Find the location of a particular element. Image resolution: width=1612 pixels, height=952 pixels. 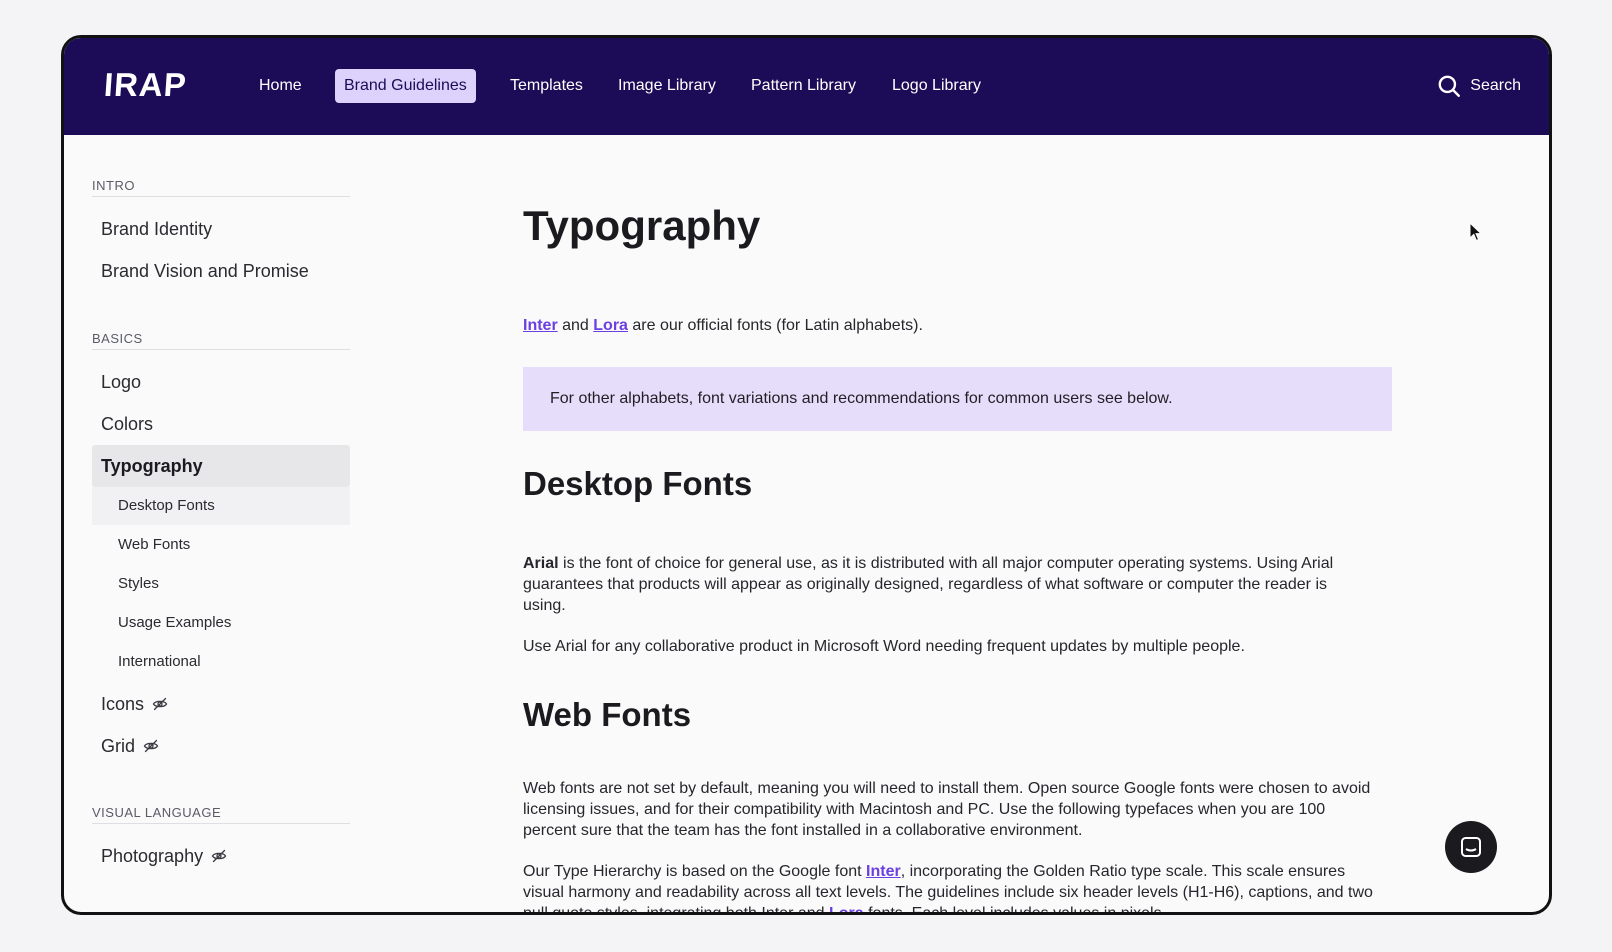

sidebar-subitem-international: International is located at coordinates (221, 662).